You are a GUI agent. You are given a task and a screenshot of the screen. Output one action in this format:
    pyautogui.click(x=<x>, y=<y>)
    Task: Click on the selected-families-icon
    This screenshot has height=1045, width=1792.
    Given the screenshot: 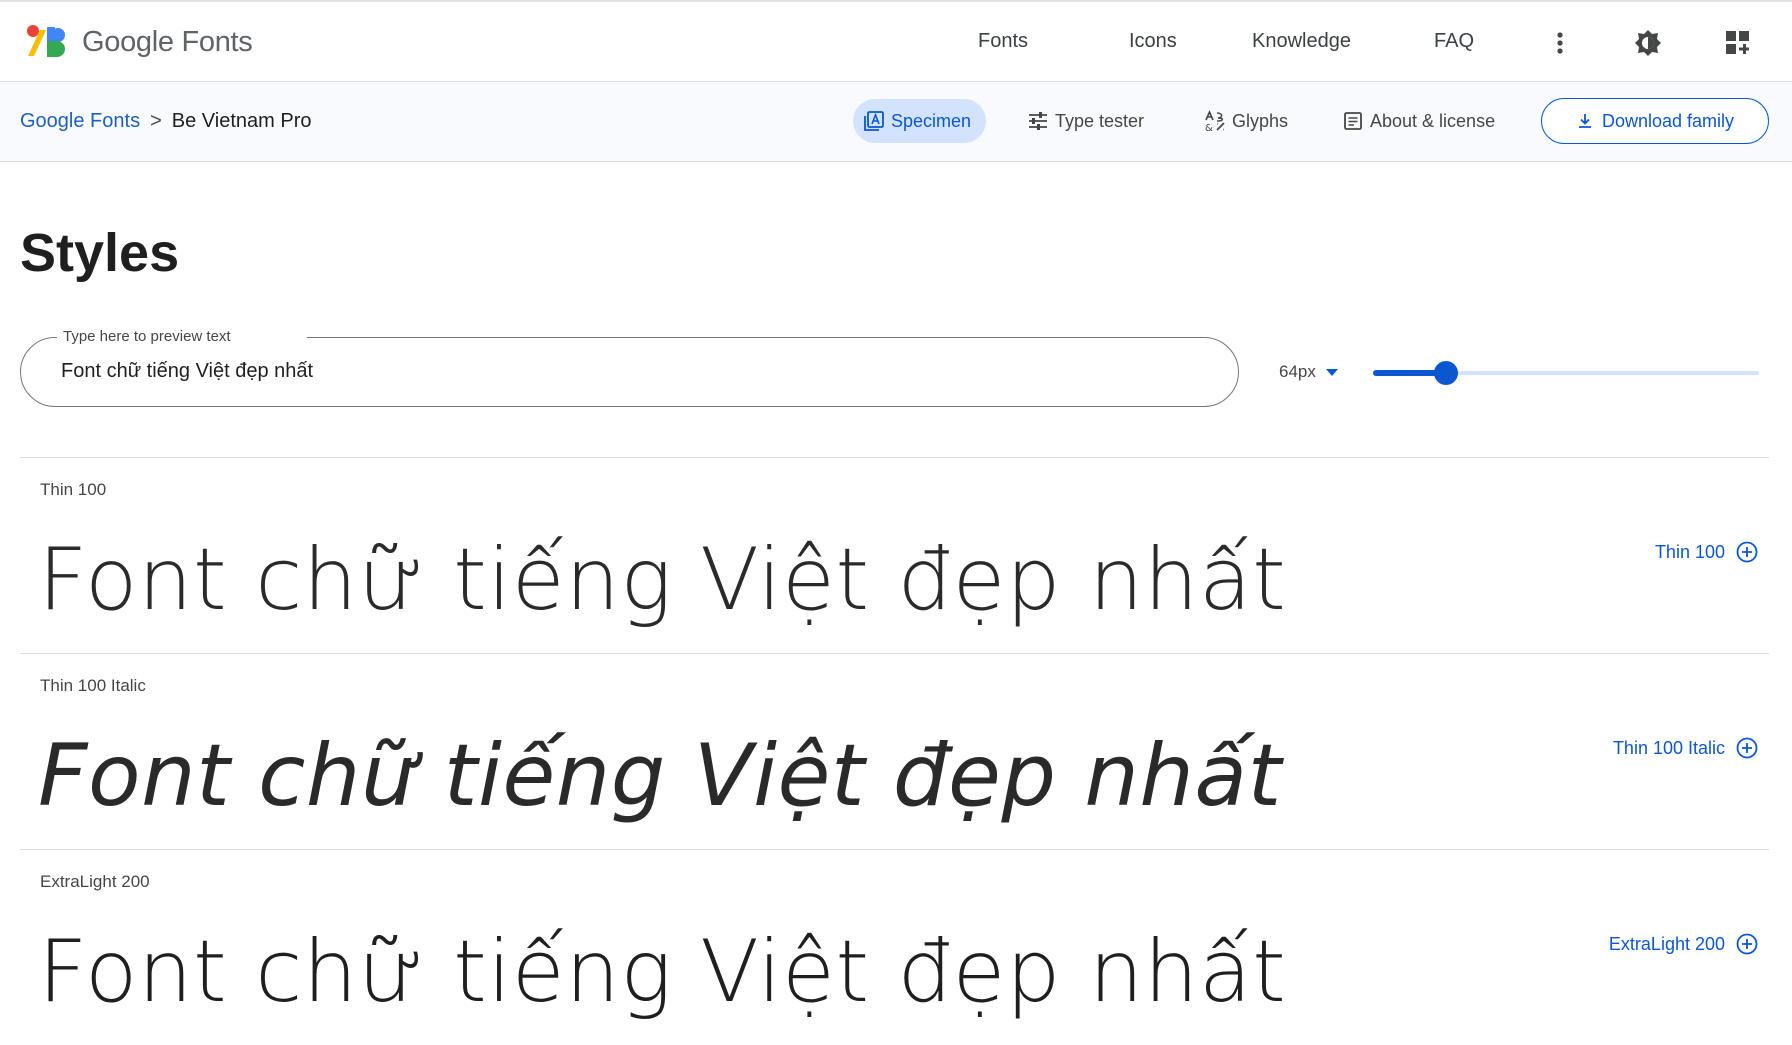 What is the action you would take?
    pyautogui.click(x=1738, y=43)
    